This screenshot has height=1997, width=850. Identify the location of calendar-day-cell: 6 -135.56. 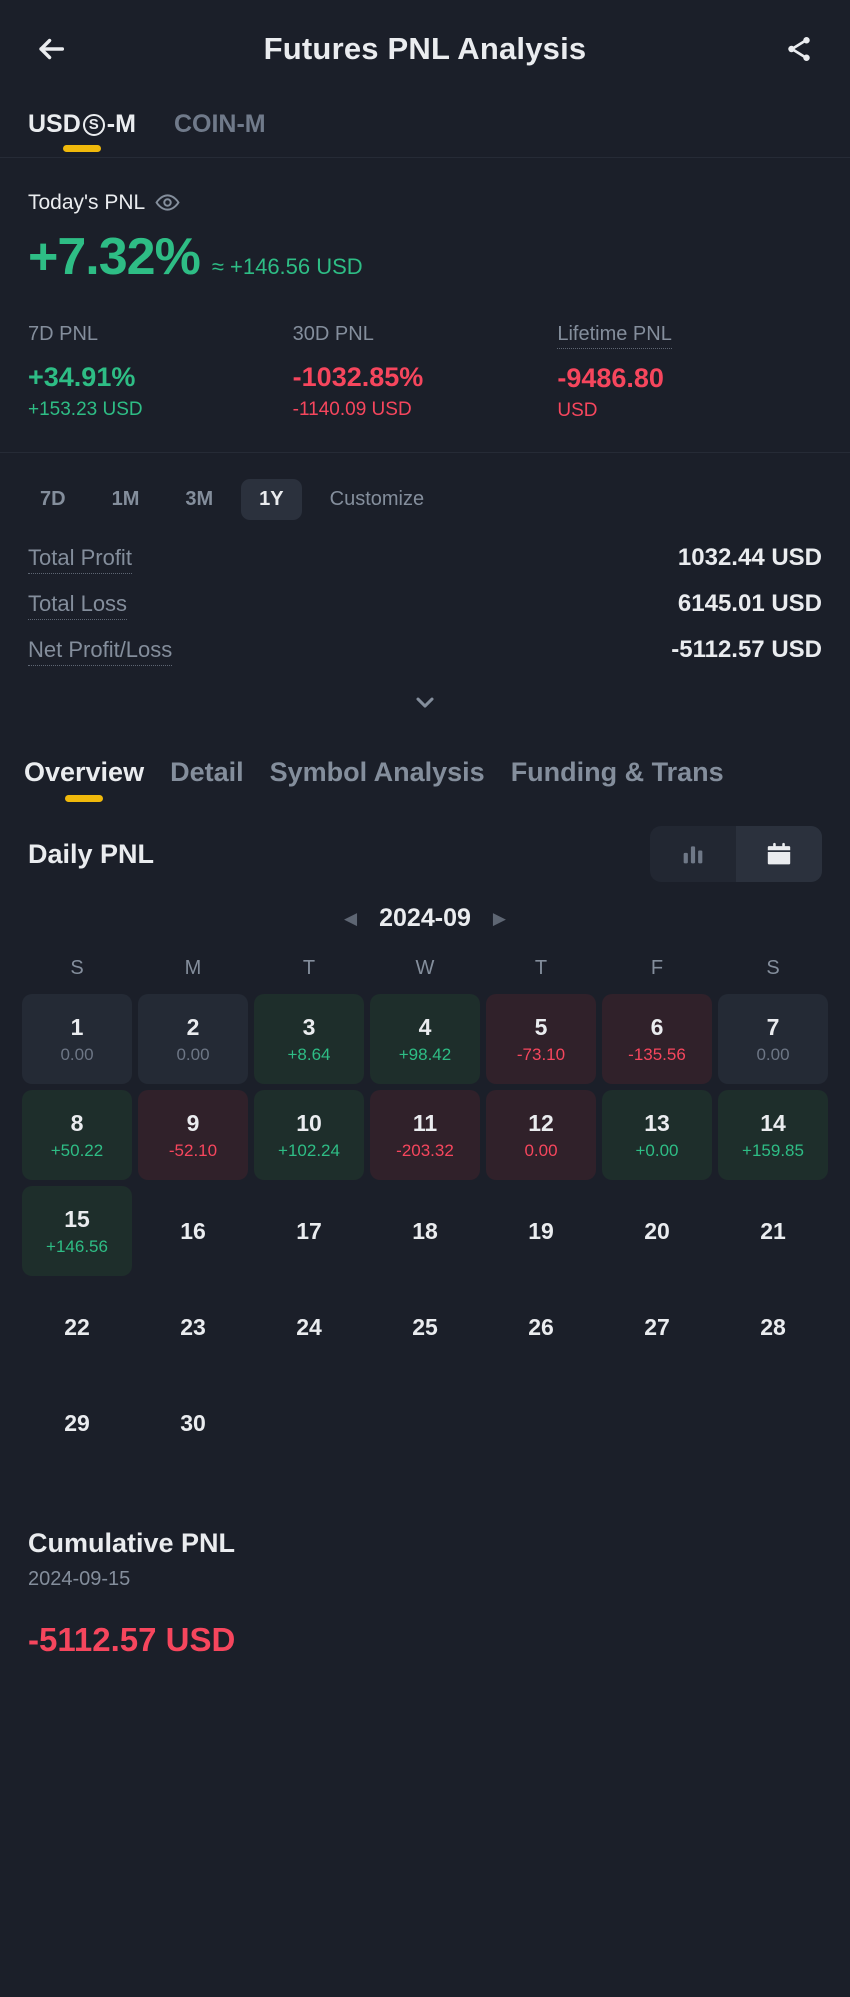
(657, 1039).